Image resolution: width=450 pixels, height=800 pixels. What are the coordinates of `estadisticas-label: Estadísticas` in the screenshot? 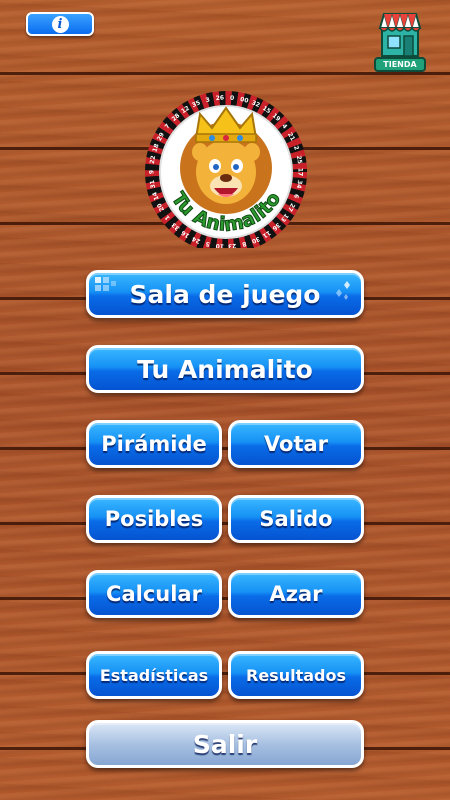 It's located at (154, 675).